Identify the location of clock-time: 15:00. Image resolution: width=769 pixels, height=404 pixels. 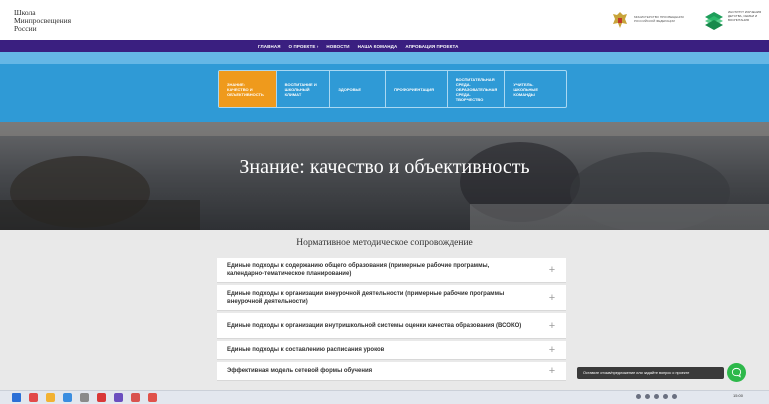
(738, 395).